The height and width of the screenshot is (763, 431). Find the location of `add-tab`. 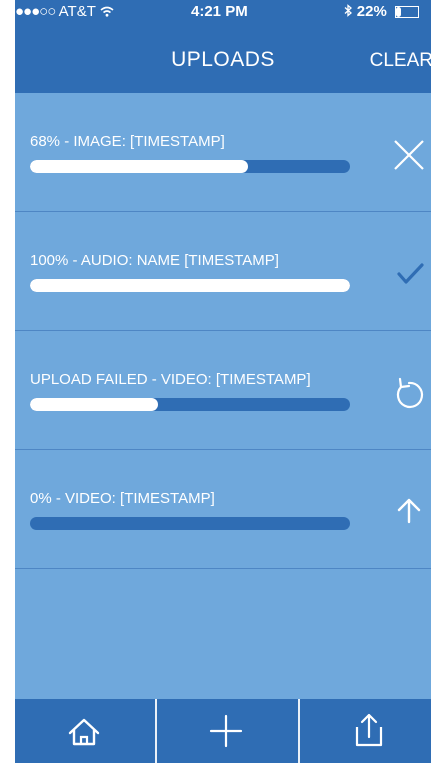

add-tab is located at coordinates (226, 731).